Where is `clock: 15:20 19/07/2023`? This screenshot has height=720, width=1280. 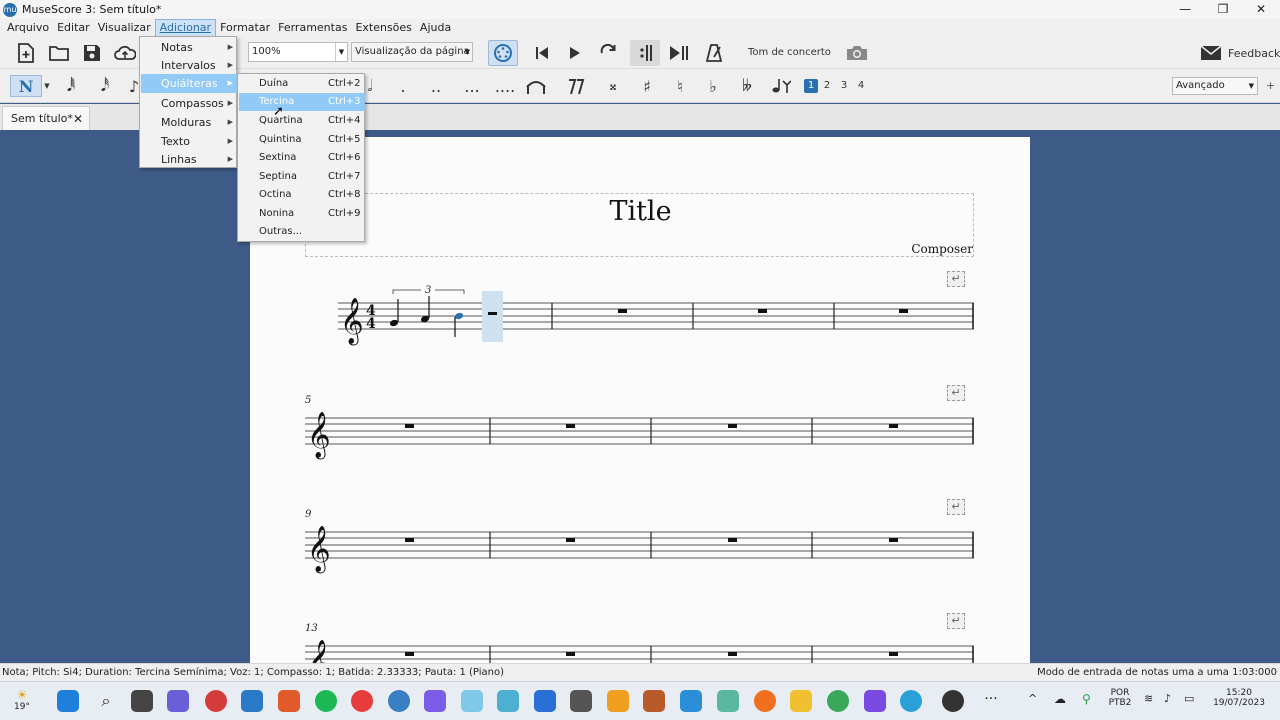 clock: 15:20 19/07/2023 is located at coordinates (1239, 698).